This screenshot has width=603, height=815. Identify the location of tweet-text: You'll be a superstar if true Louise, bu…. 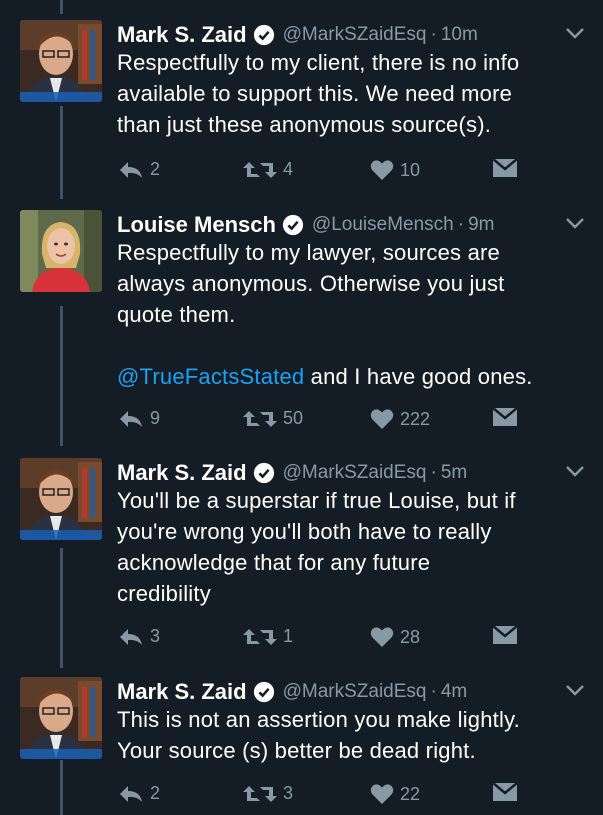
(352, 547).